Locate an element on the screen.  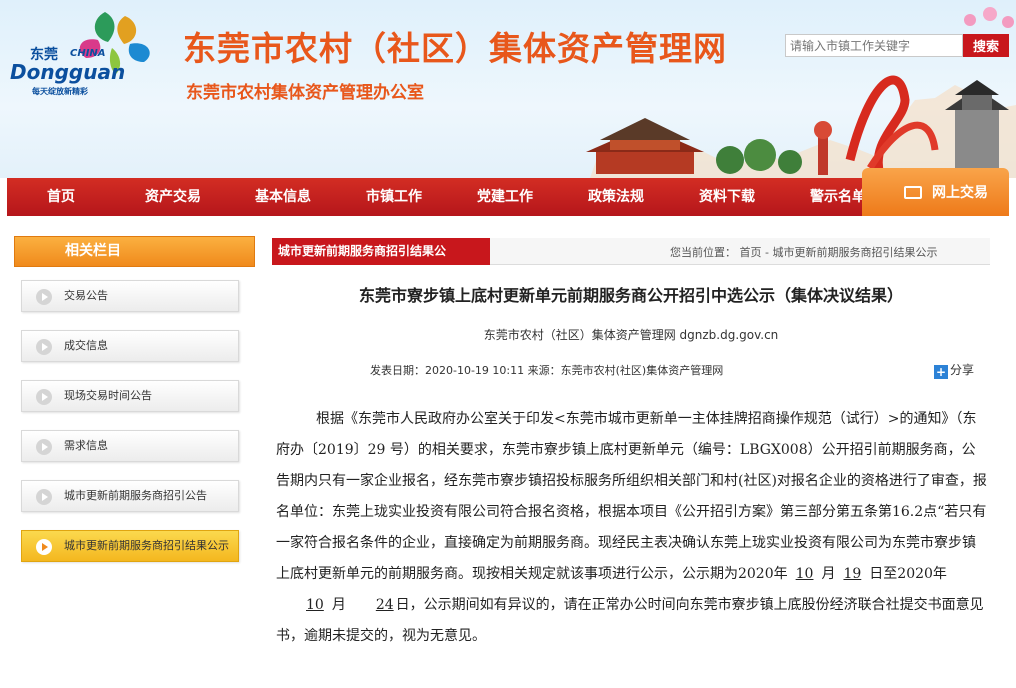
nav-item-download: 资料下载 is located at coordinates (727, 197).